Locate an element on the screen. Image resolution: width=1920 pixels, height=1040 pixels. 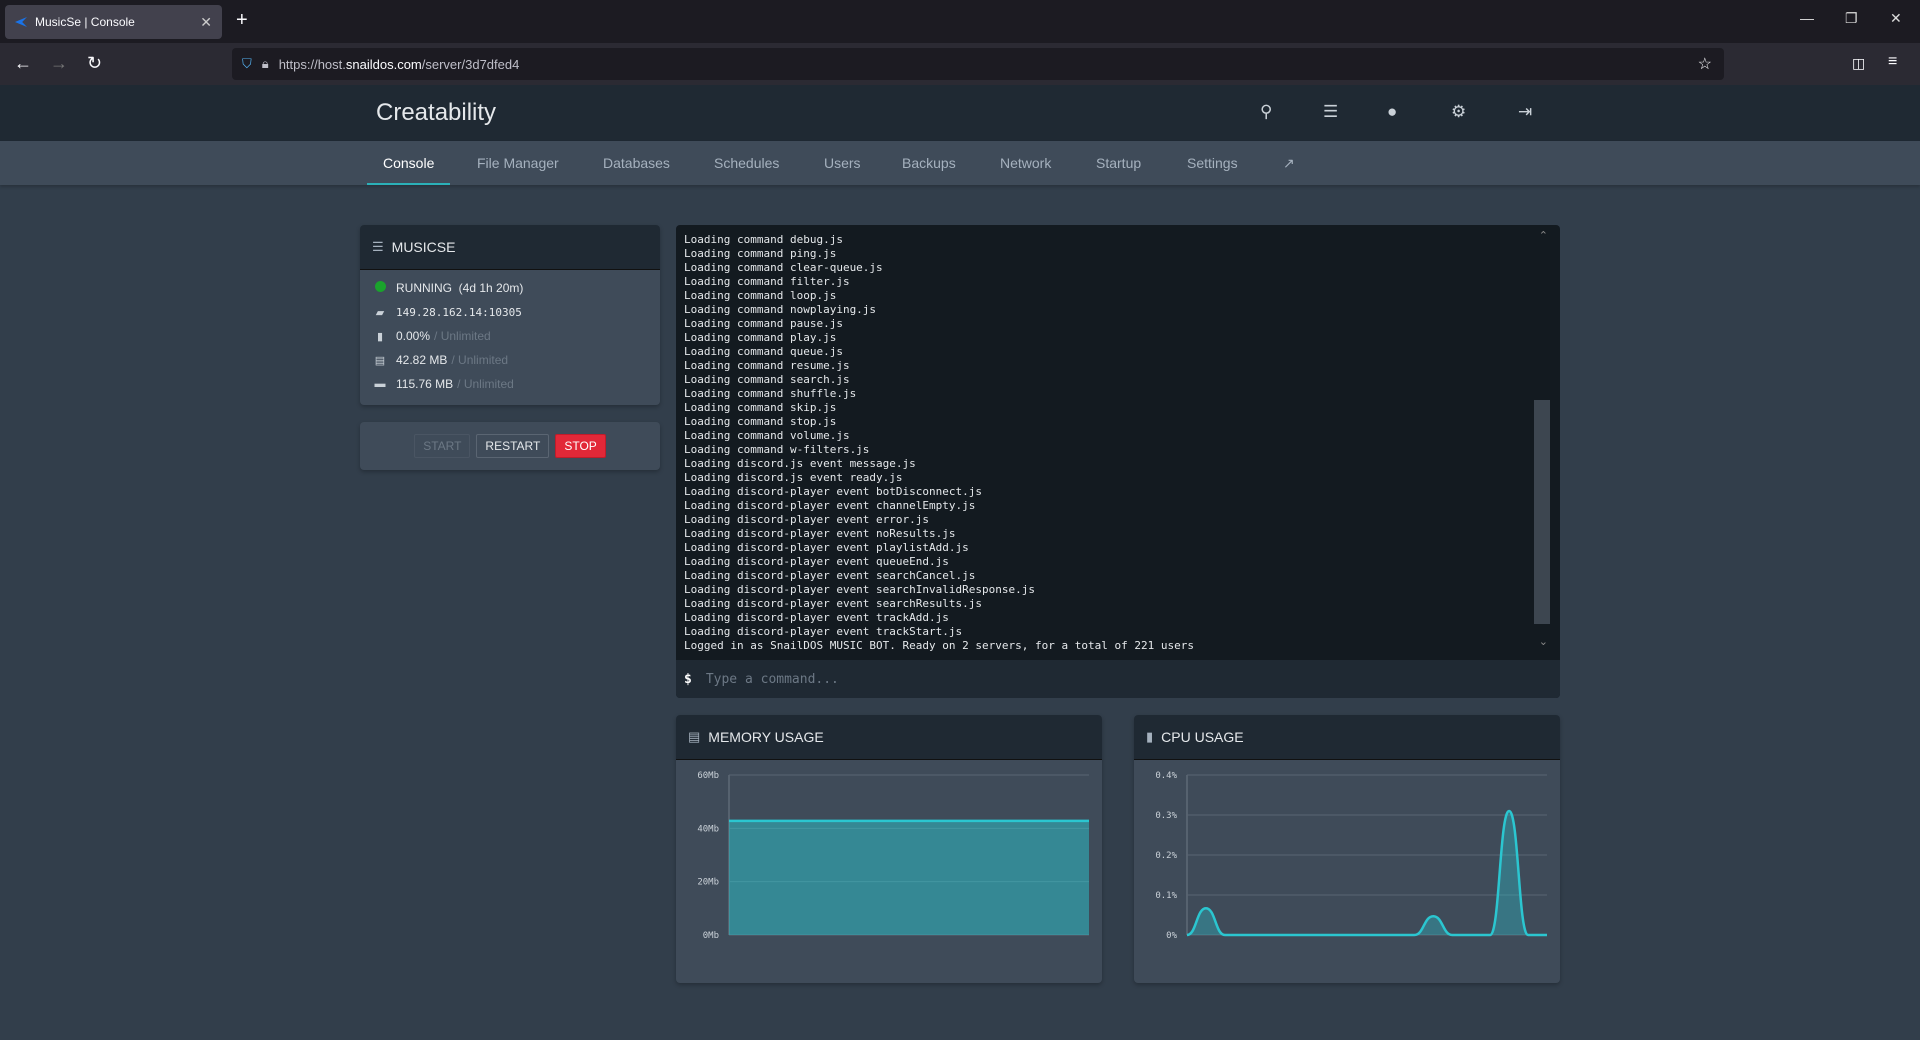
browser-tab: MusicSe | Console ✕ is located at coordinates (113, 22).